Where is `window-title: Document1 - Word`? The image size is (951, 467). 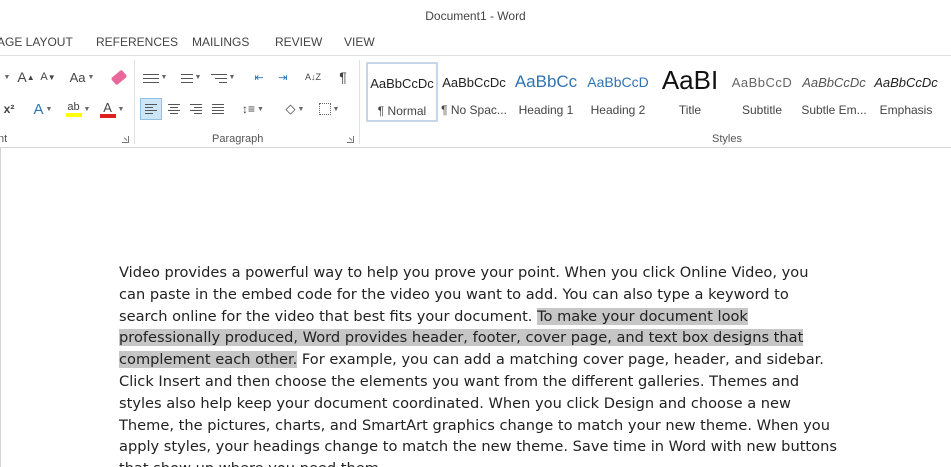 window-title: Document1 - Word is located at coordinates (475, 16).